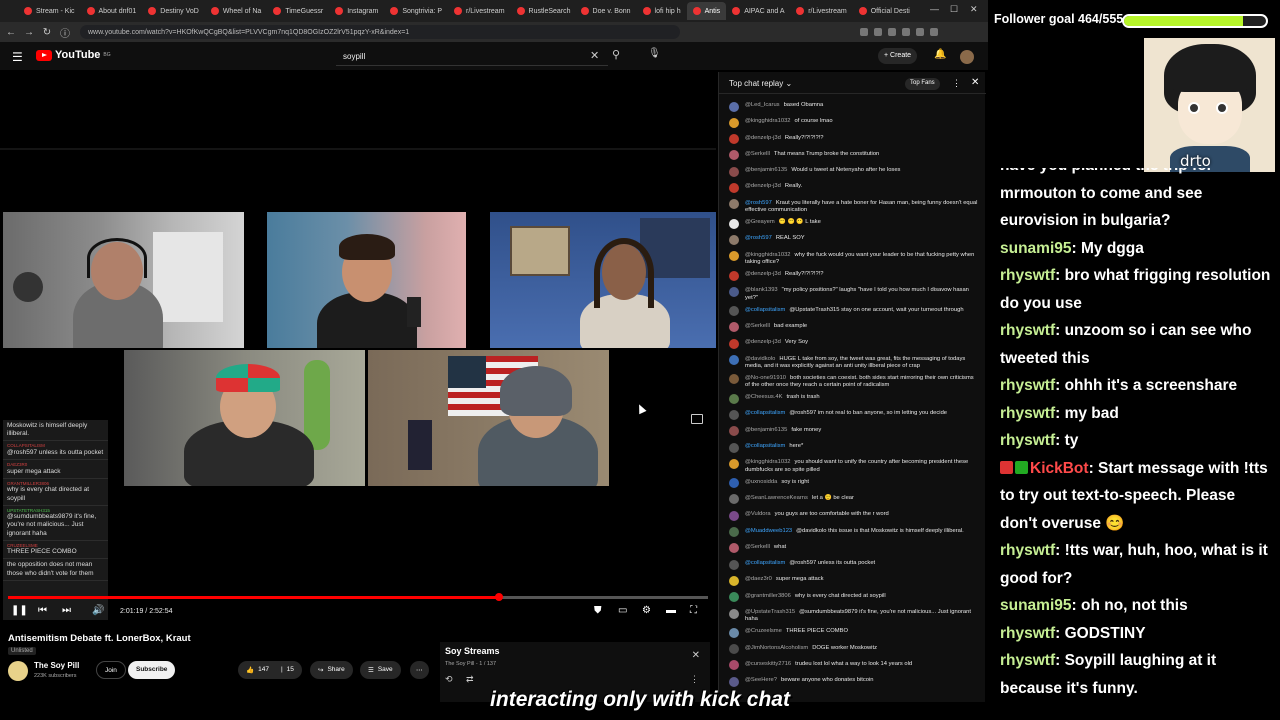 This screenshot has width=1280, height=720. What do you see at coordinates (646, 610) in the screenshot?
I see `settings-gear-icon: ⚙` at bounding box center [646, 610].